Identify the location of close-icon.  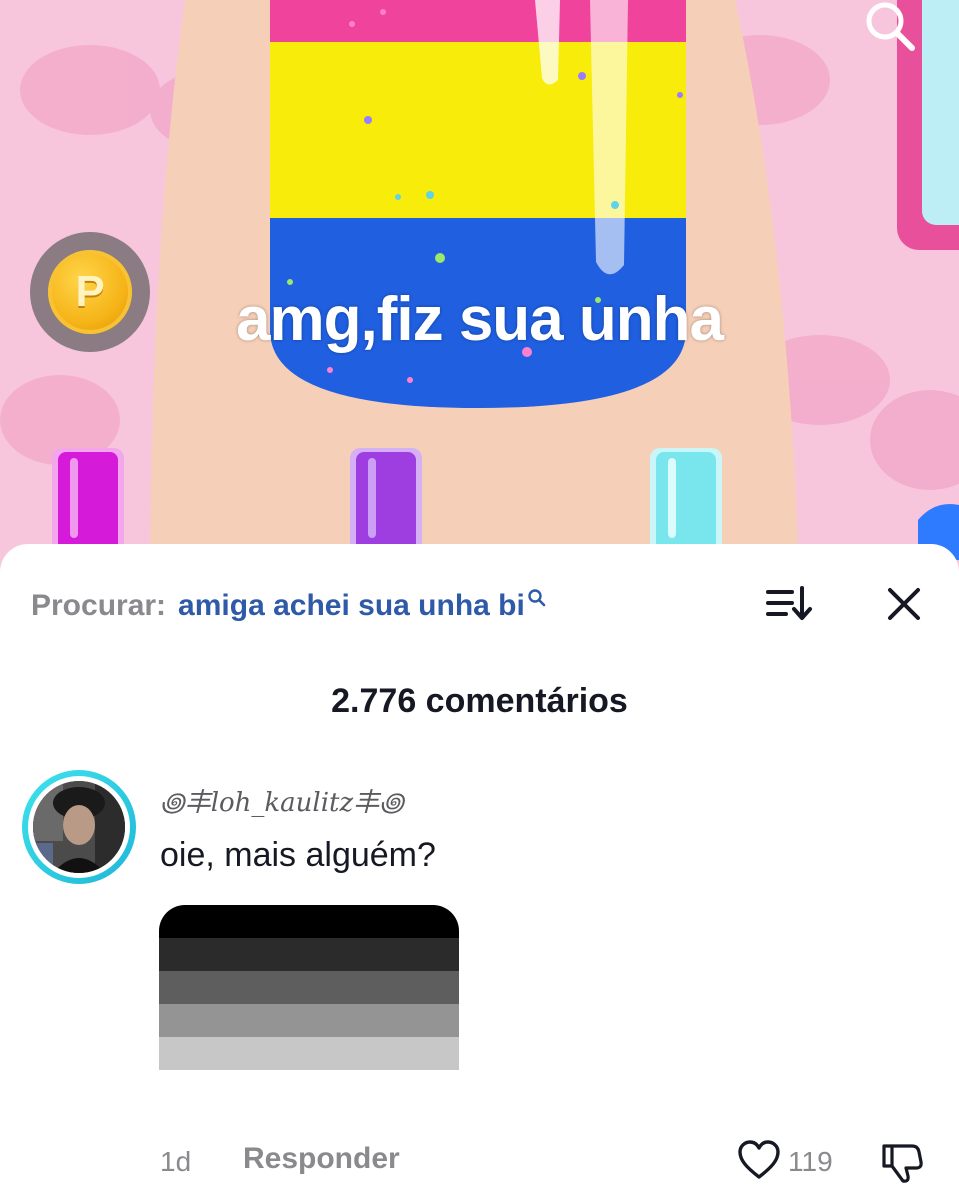
(904, 604).